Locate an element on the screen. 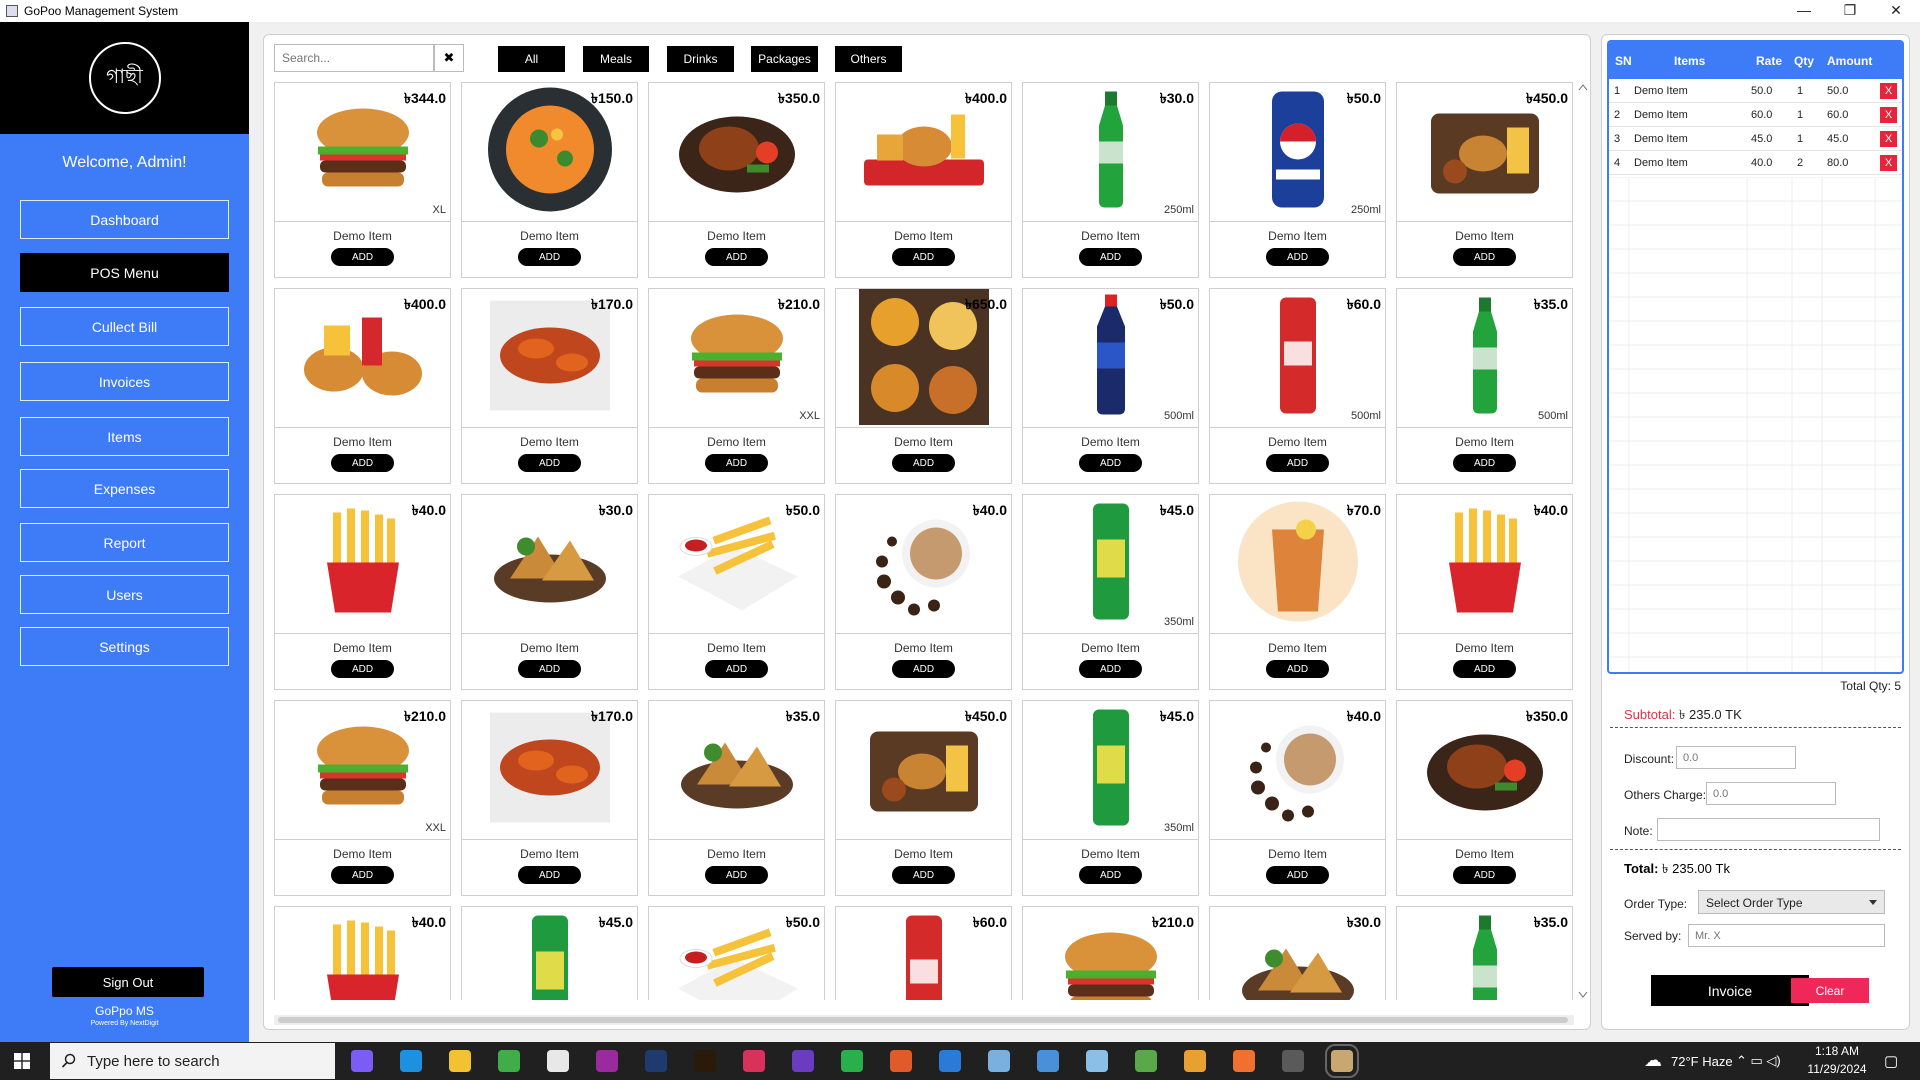 The width and height of the screenshot is (1920, 1080). note-input is located at coordinates (1768, 829).